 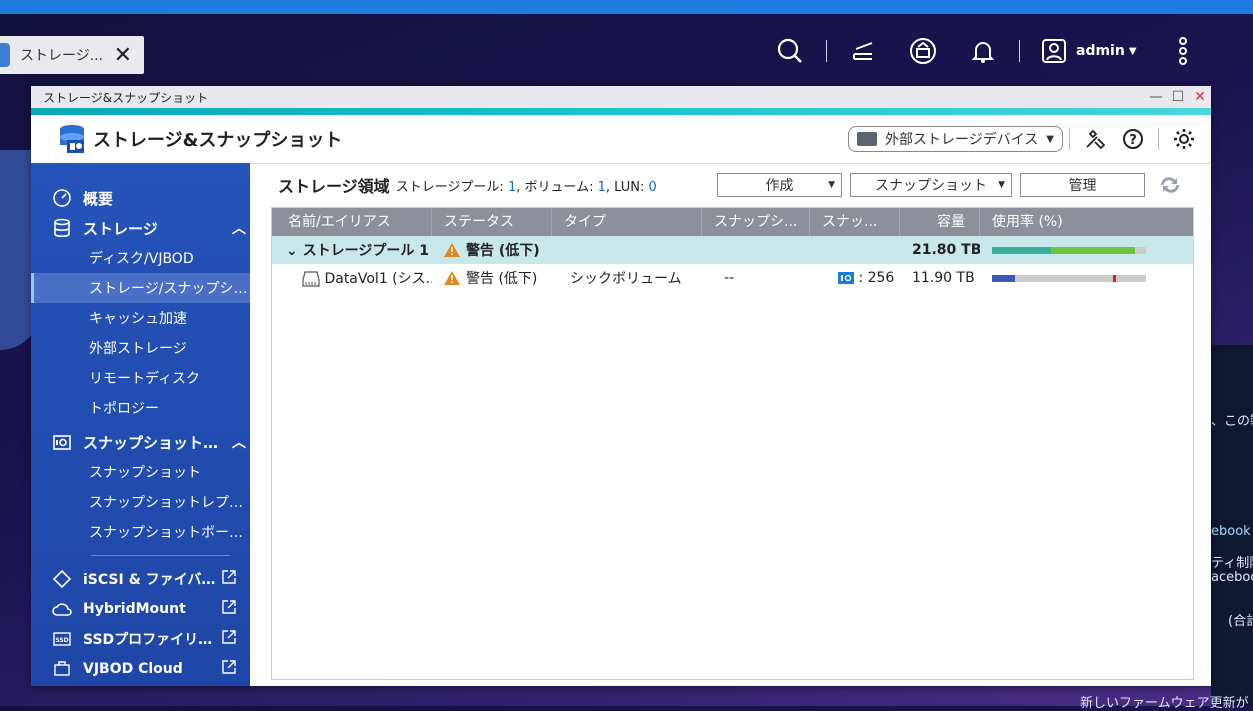 I want to click on table-row-pool: ⌄ ストレージプール 1 警告 (低下) 21.80 TB, so click(x=732, y=250).